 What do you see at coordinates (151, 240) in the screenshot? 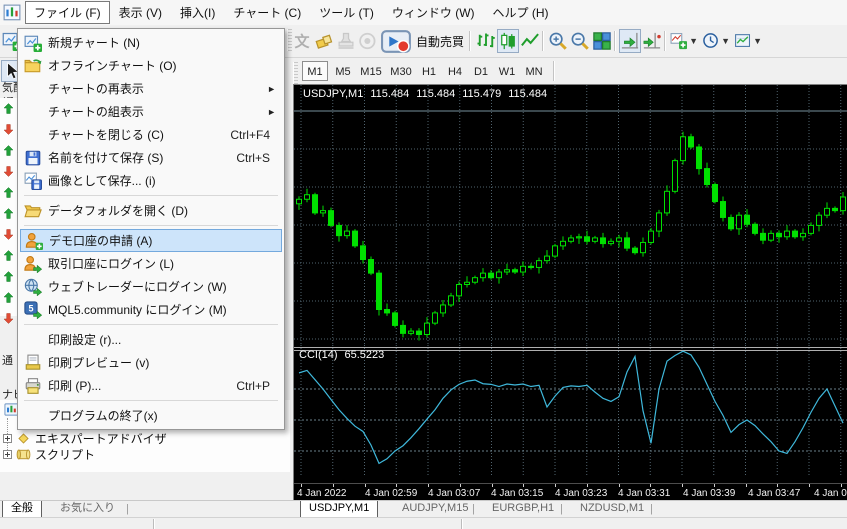
I see `file-menu-item-11: デモ口座の申請 (A)` at bounding box center [151, 240].